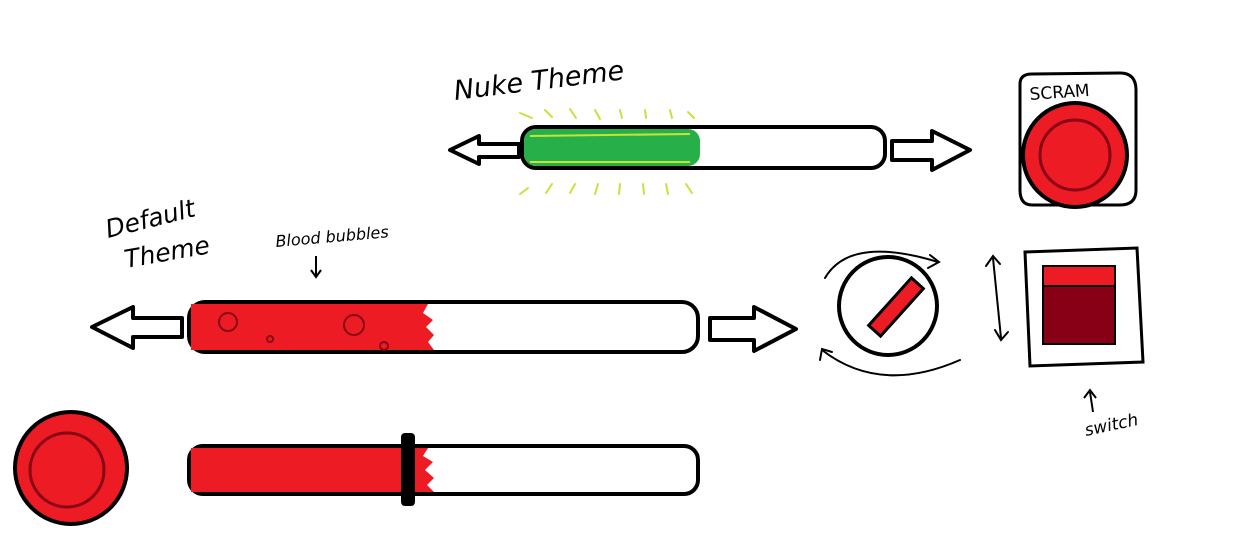 The width and height of the screenshot is (1249, 543). I want to click on down-arrow-icon, so click(316, 267).